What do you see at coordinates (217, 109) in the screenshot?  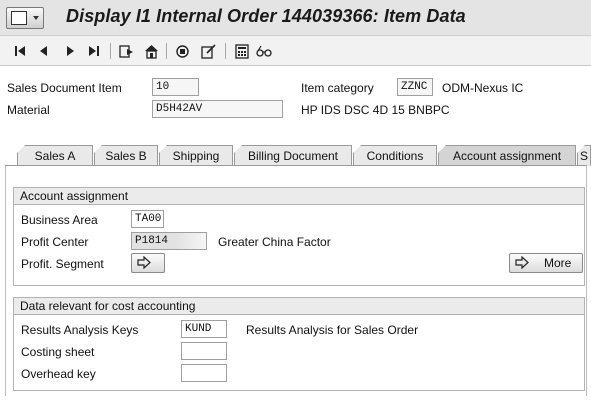 I see `material-field: D5H42AV` at bounding box center [217, 109].